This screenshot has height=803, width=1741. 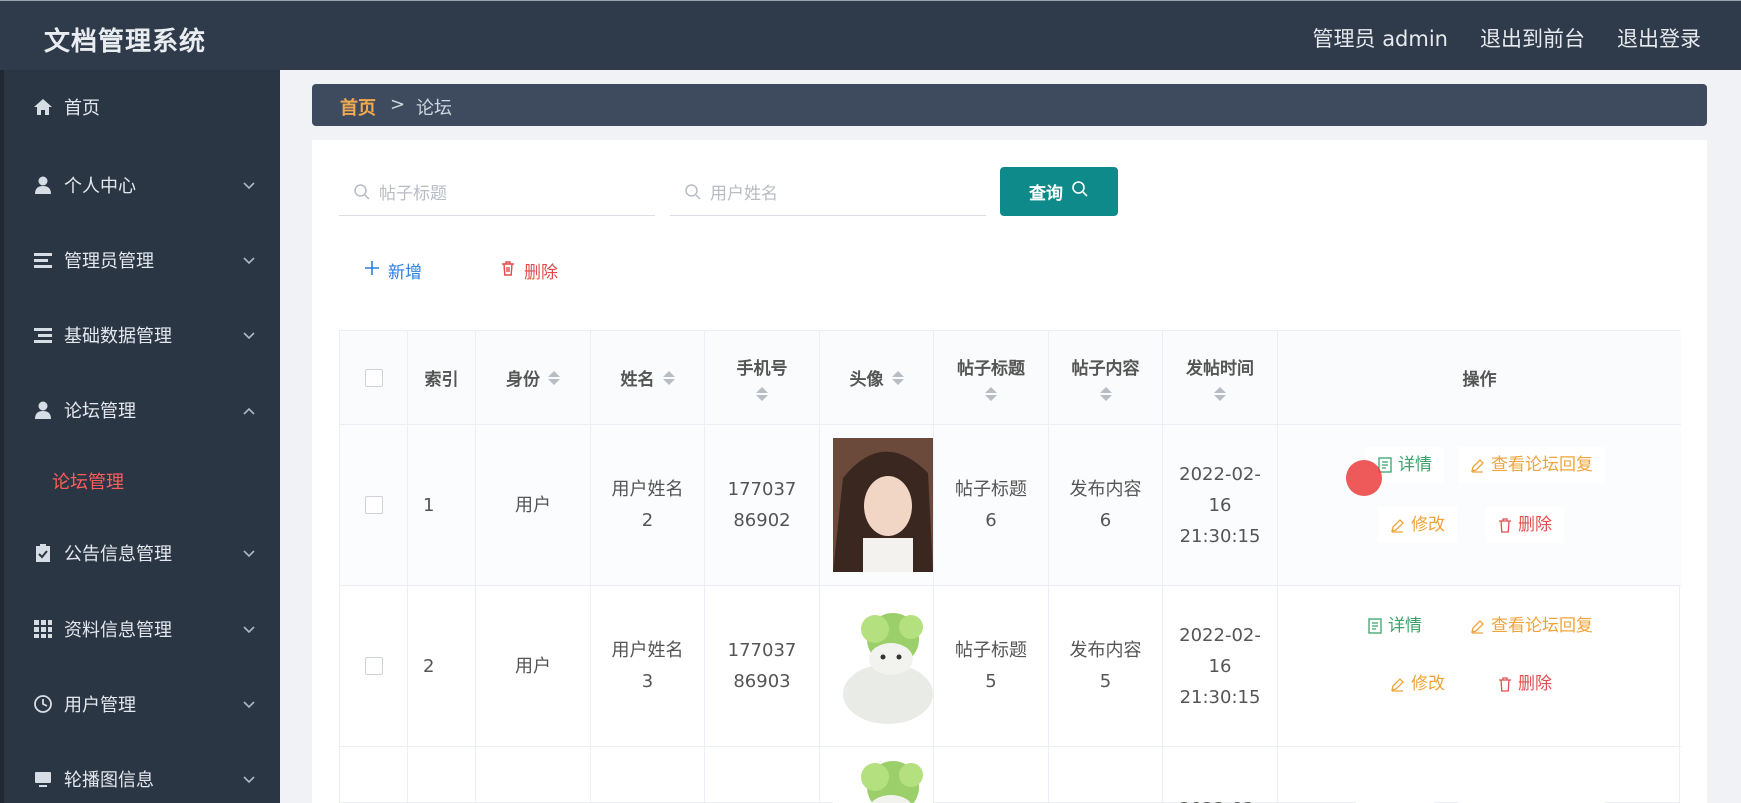 I want to click on list-icon, so click(x=43, y=260).